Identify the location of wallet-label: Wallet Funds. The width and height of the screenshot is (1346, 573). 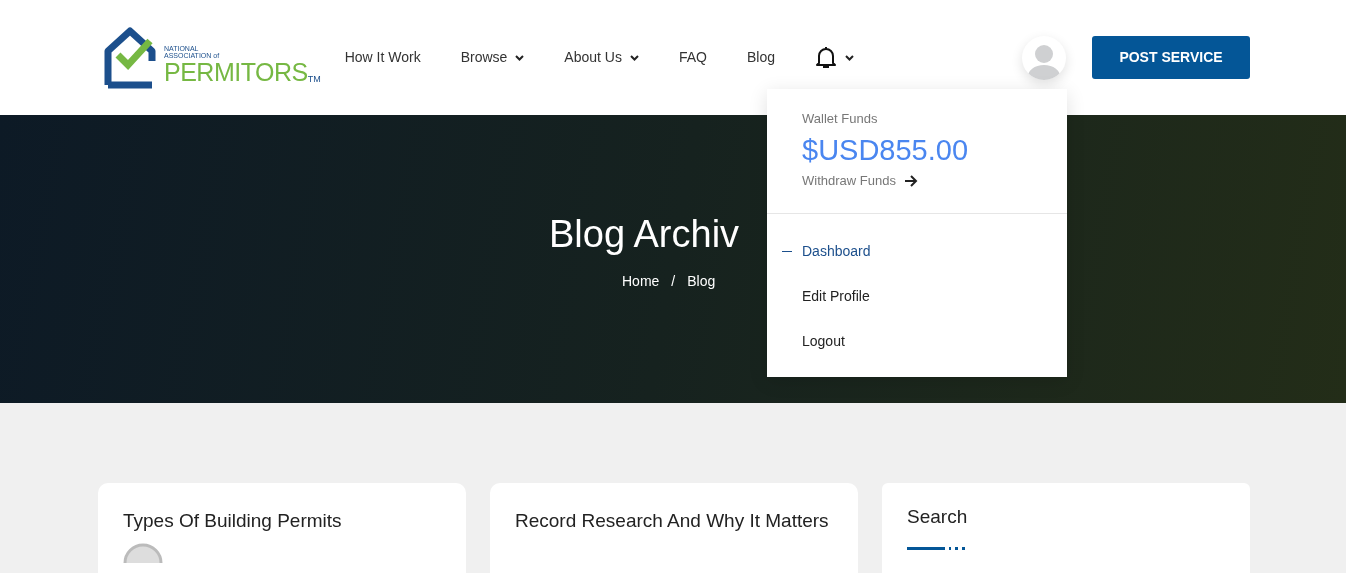
(840, 119).